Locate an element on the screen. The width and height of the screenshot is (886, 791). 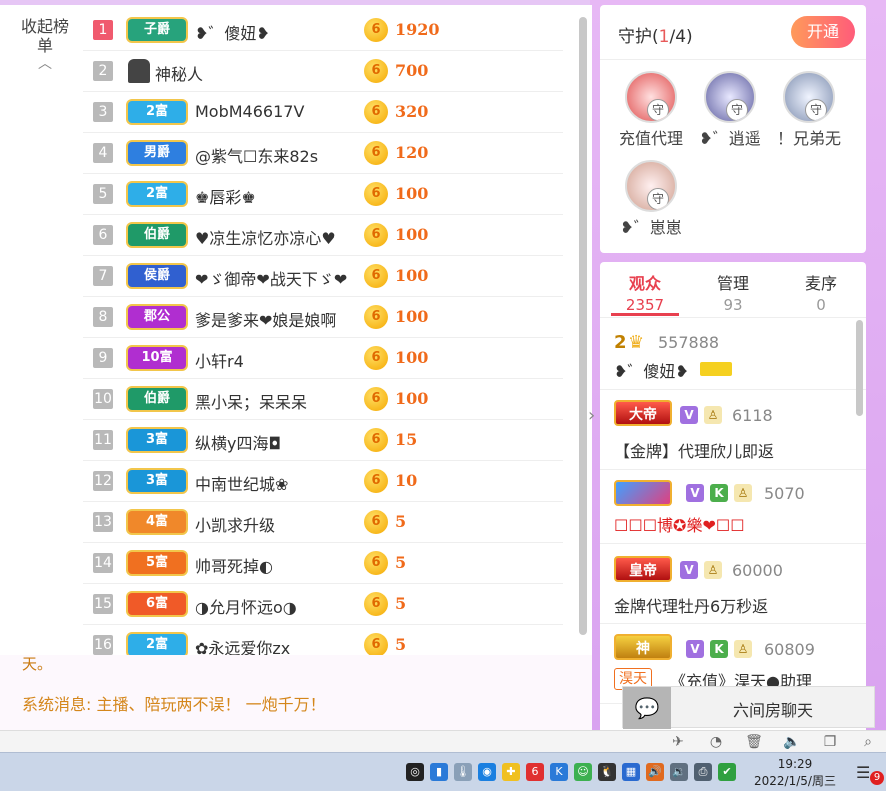
user-name: 帅哥死掉◐ is located at coordinates (280, 565).